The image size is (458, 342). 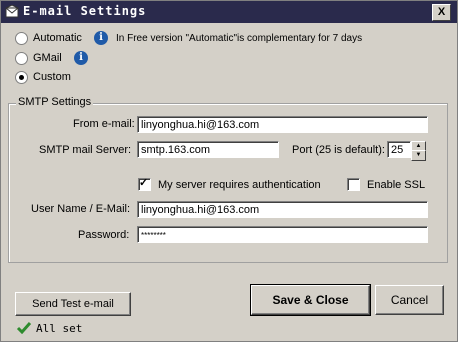 I want to click on save-close-button: Save & Close, so click(x=310, y=300).